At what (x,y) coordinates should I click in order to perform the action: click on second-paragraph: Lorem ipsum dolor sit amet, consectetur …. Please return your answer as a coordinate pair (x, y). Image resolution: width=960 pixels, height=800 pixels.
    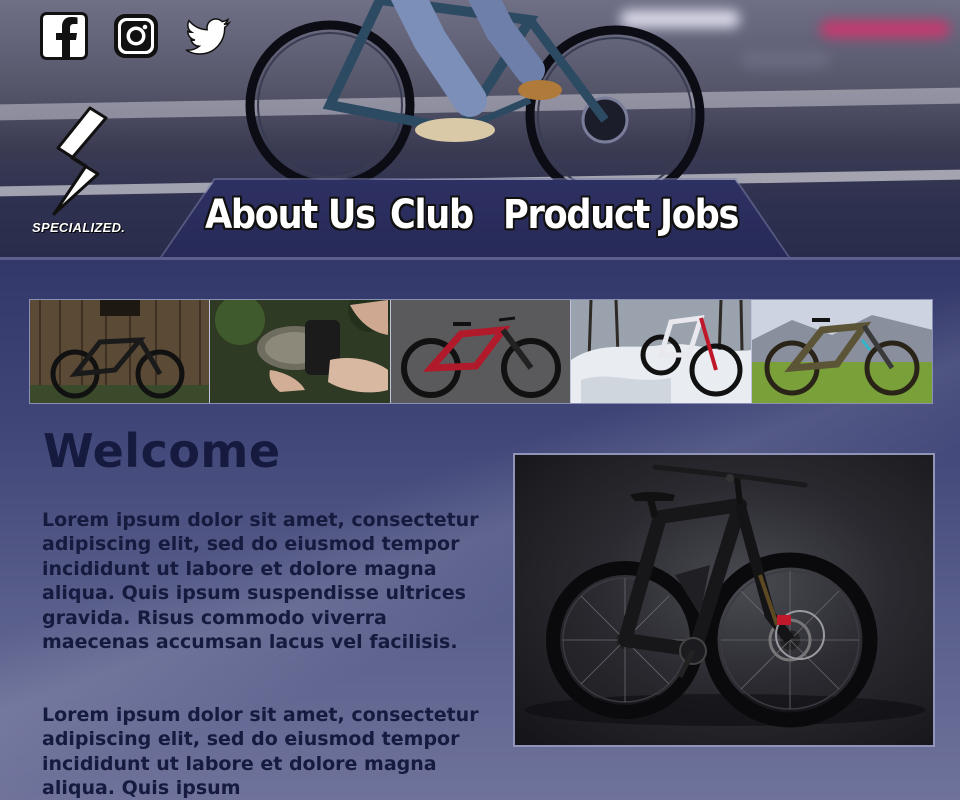
    Looking at the image, I should click on (260, 752).